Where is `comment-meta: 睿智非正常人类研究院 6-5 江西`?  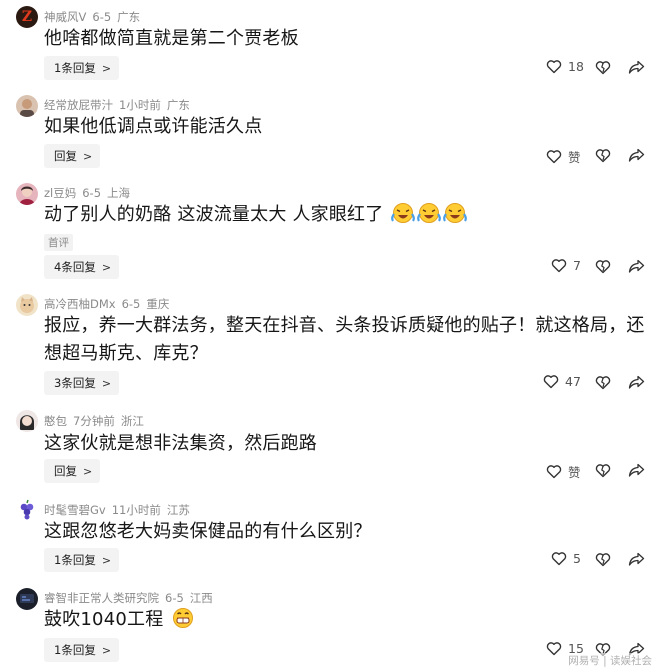 comment-meta: 睿智非正常人类研究院 6-5 江西 is located at coordinates (131, 598).